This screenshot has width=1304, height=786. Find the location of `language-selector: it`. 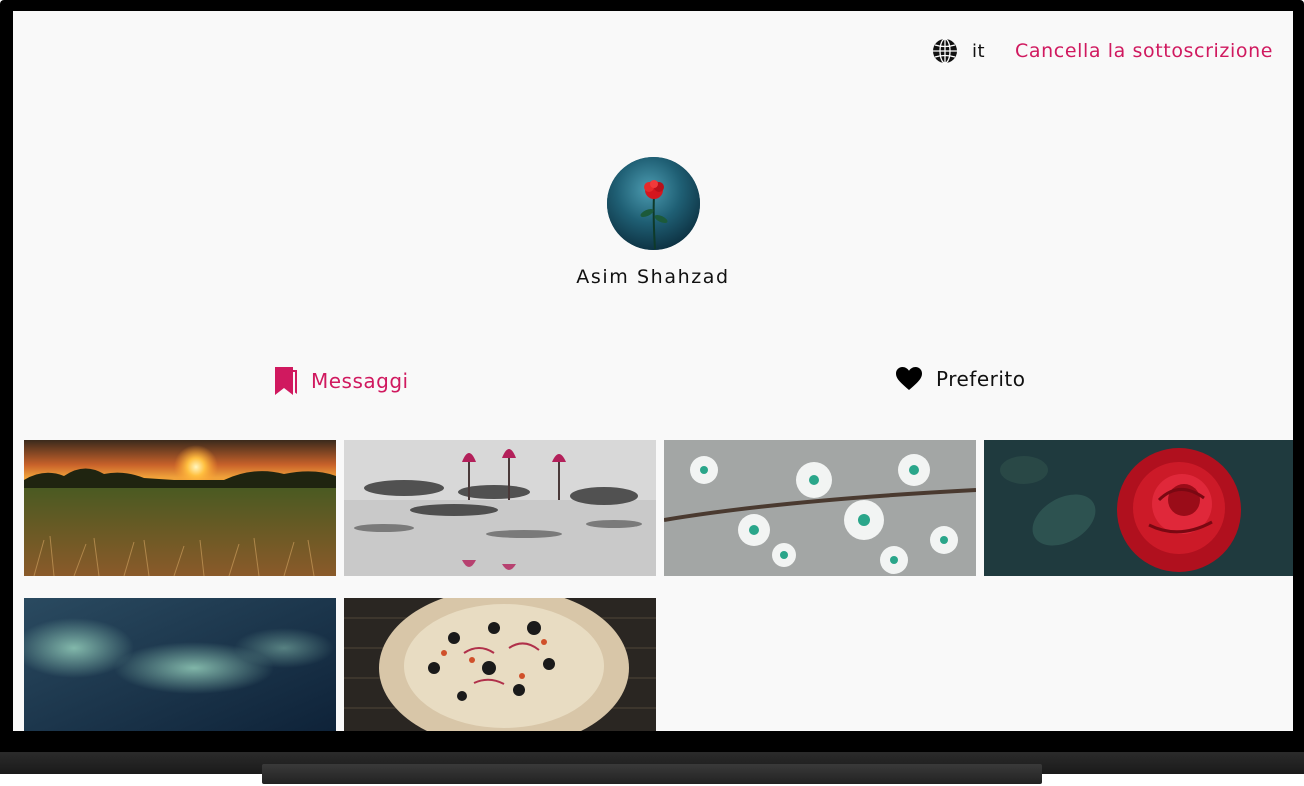

language-selector: it is located at coordinates (958, 51).